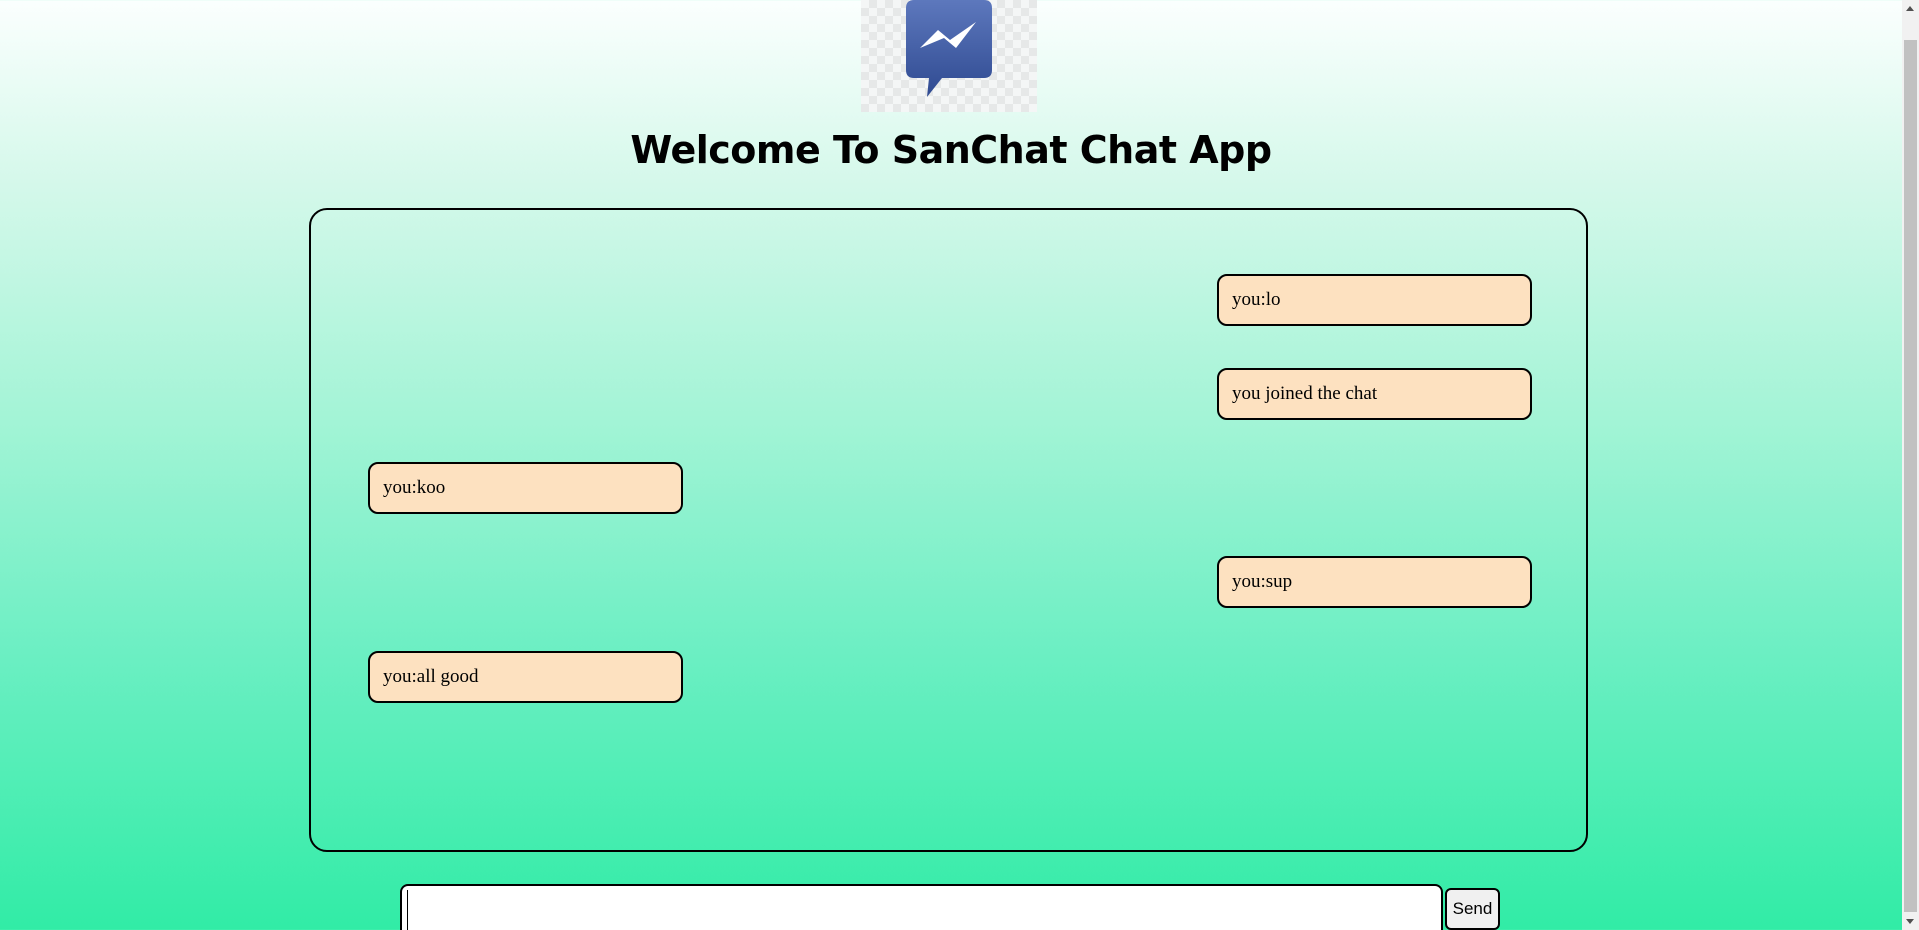 The image size is (1919, 930). What do you see at coordinates (951, 150) in the screenshot?
I see `page-title: Welcome To SanChat Chat App` at bounding box center [951, 150].